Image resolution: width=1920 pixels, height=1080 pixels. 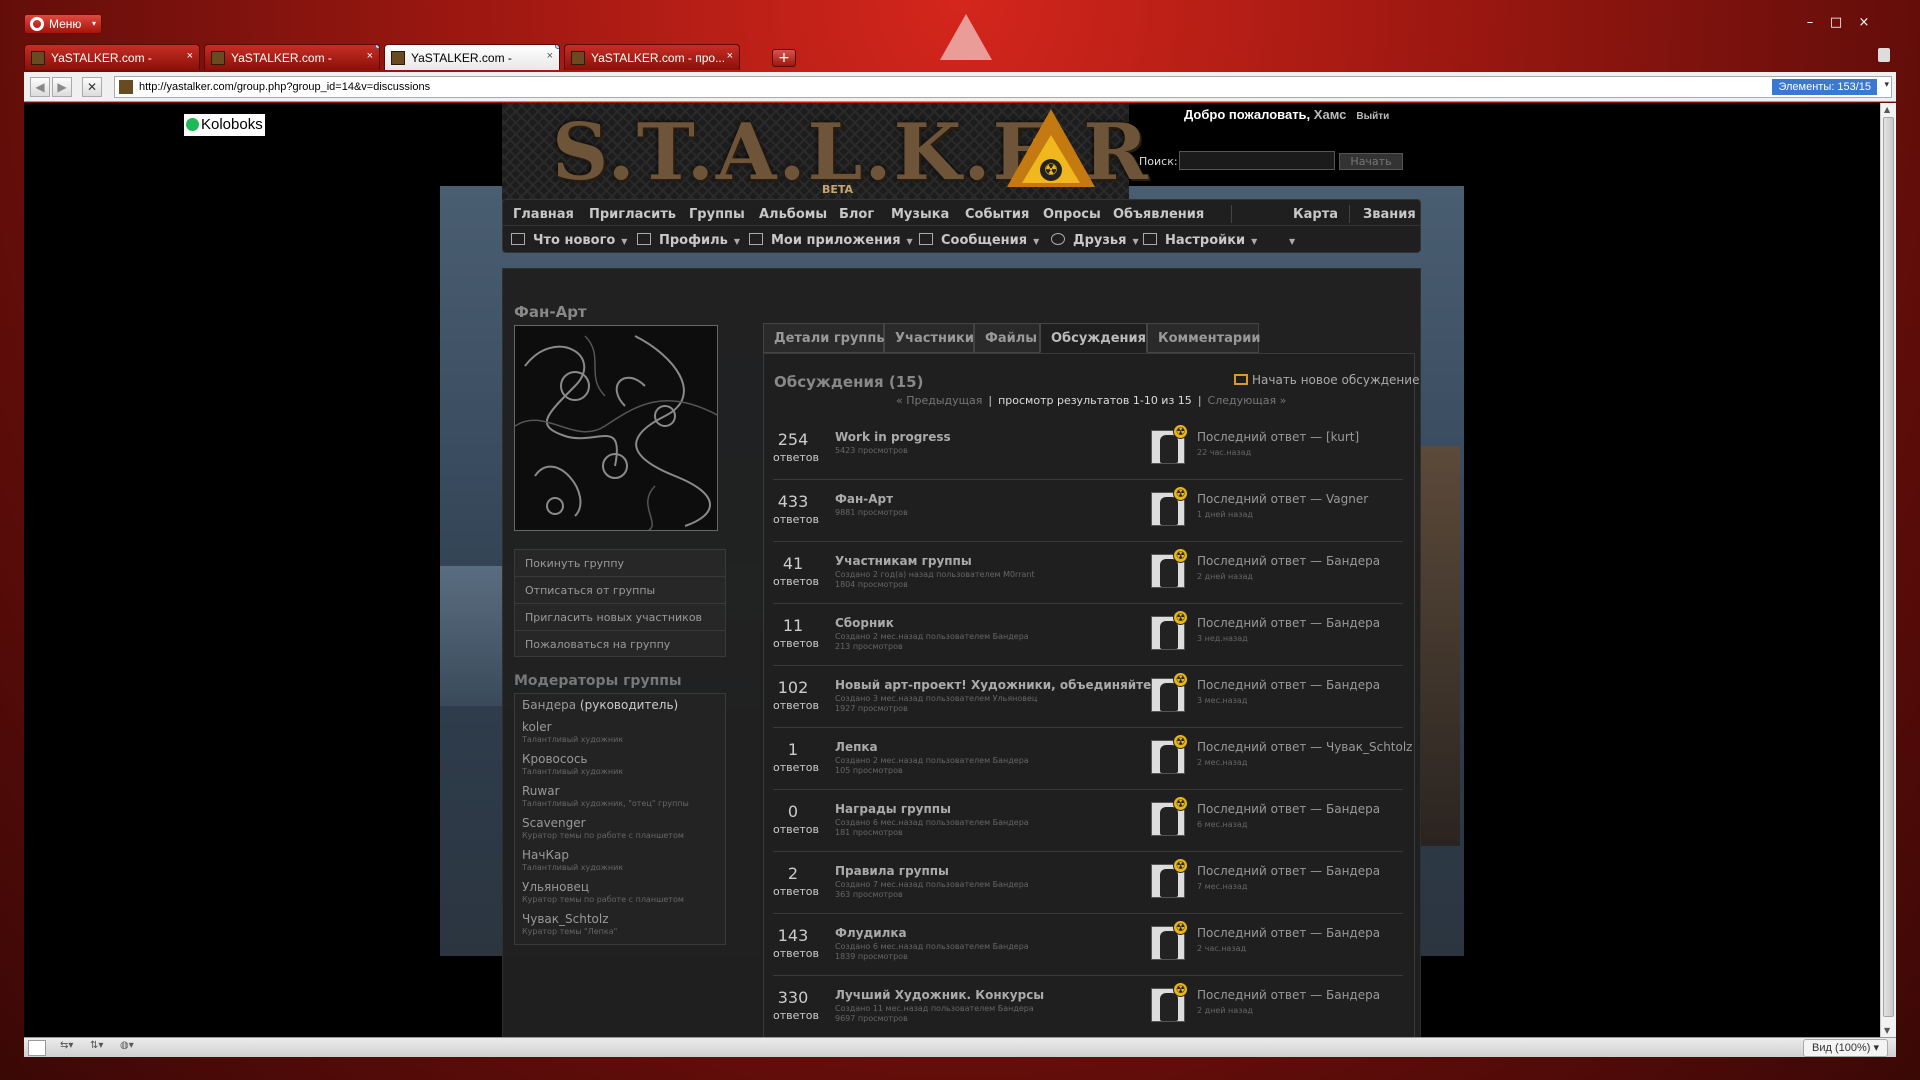 I want to click on nav-messages: Сообщения ▼, so click(x=979, y=240).